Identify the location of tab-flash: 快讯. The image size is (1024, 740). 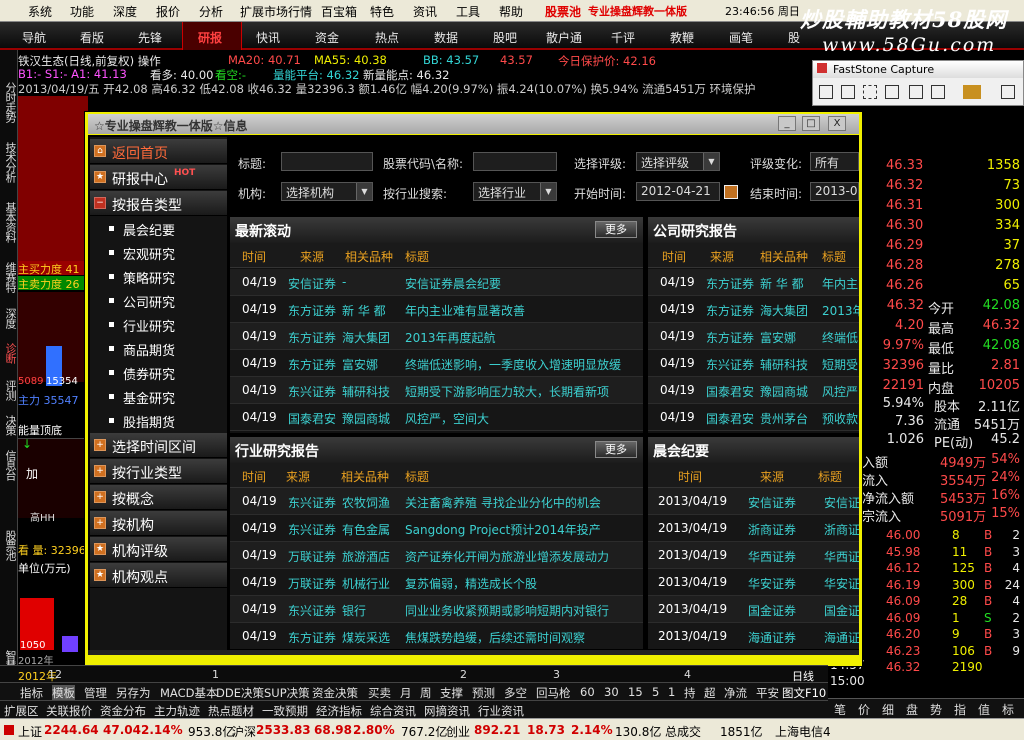
(268, 37).